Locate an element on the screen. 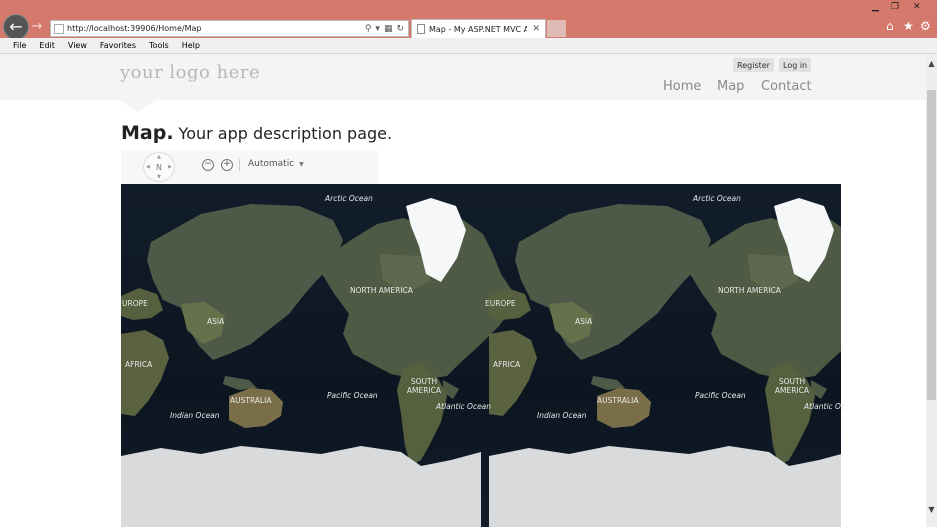 The width and height of the screenshot is (937, 527). arrow-right-icon: → is located at coordinates (37, 26).